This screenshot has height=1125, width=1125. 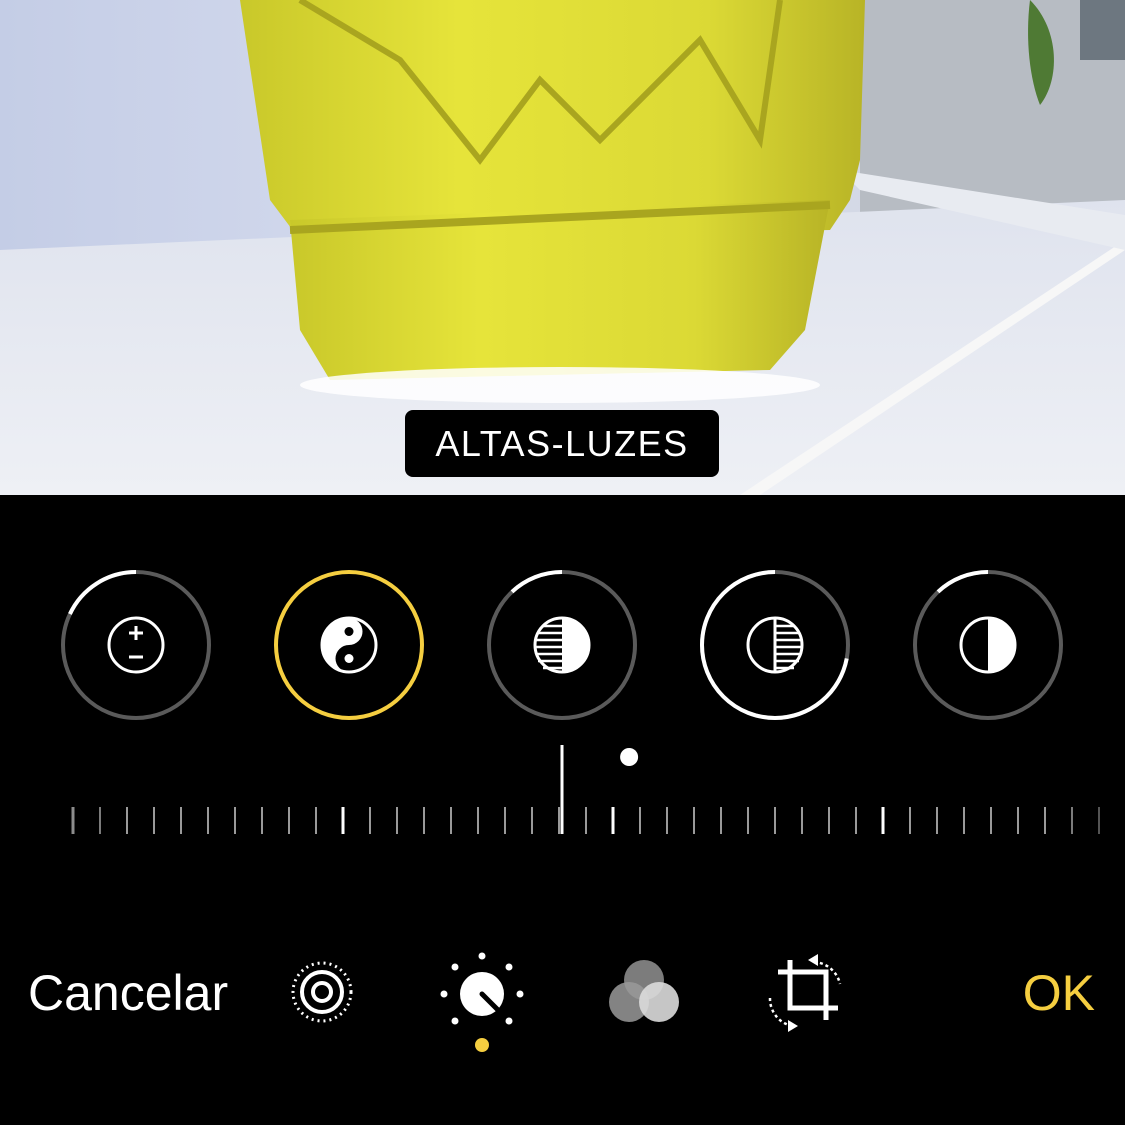 I want to click on active-tool-dot, so click(x=482, y=1045).